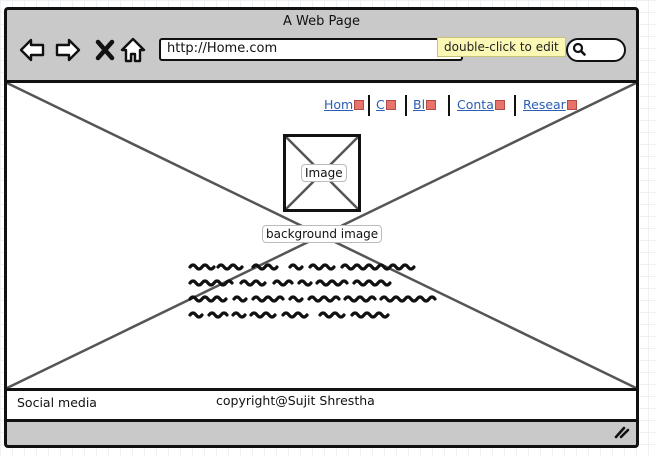 The height and width of the screenshot is (456, 656). Describe the element at coordinates (133, 50) in the screenshot. I see `home-icon` at that location.